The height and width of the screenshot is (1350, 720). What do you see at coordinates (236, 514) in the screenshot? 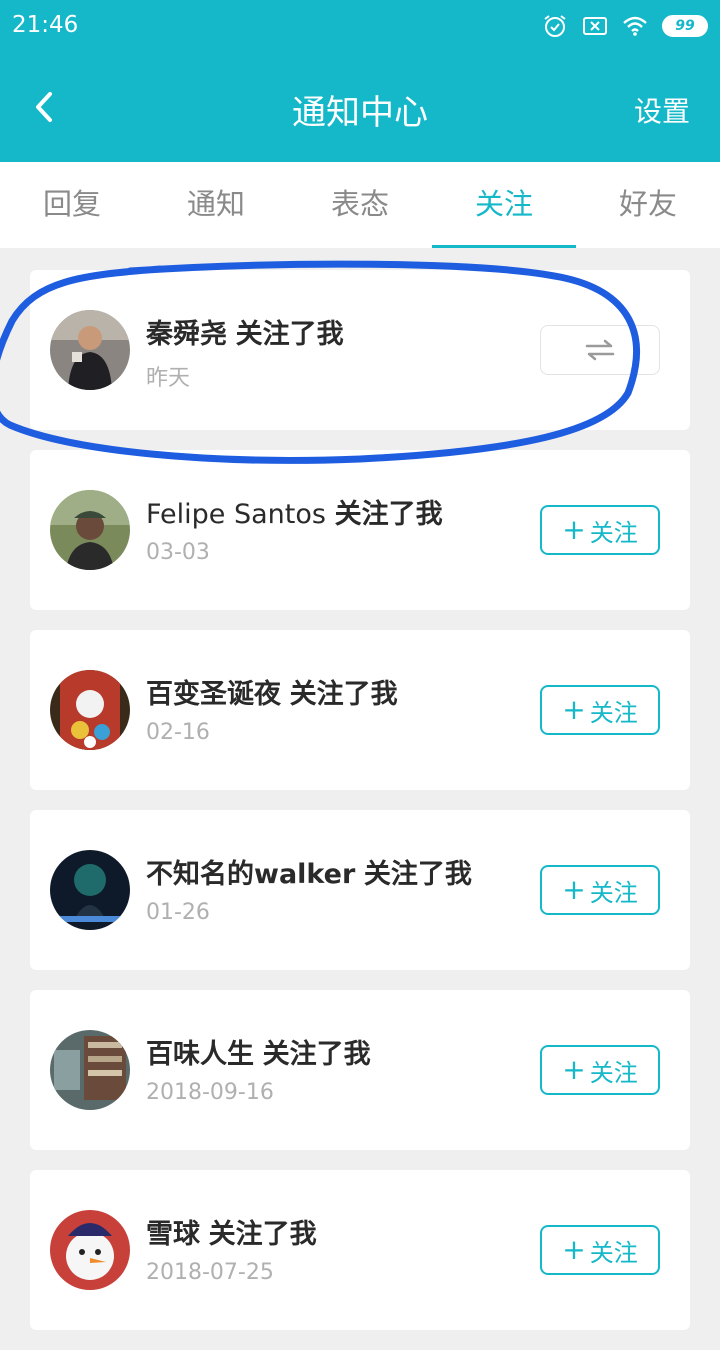
I see `user-name: Felipe Santos` at bounding box center [236, 514].